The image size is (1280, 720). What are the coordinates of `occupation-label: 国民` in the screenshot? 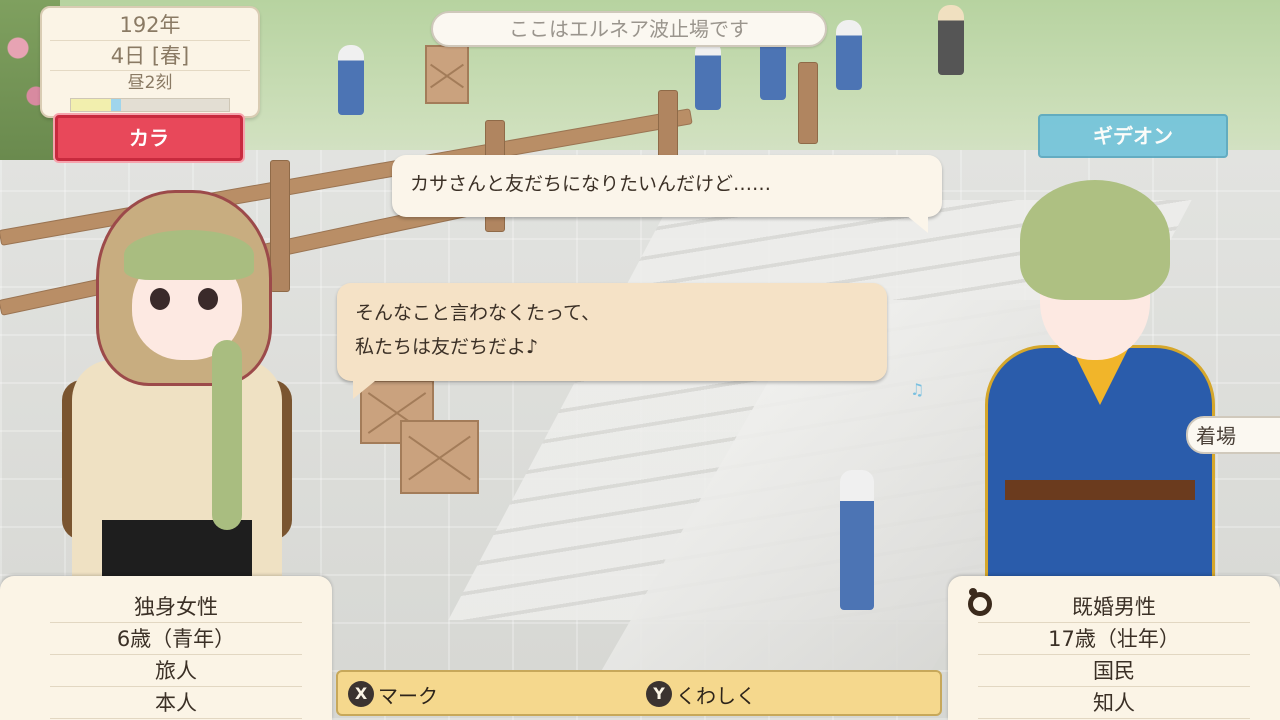 It's located at (1114, 670).